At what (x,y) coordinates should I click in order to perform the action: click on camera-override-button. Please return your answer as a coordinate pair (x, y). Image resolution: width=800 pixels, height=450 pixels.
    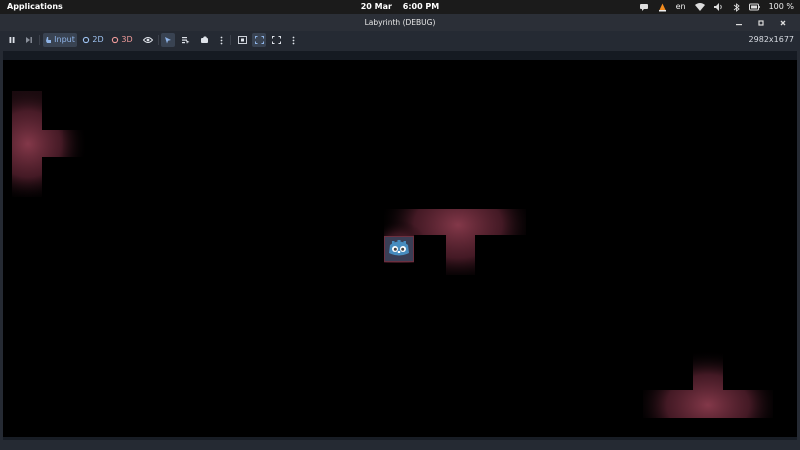
    Looking at the image, I should click on (205, 40).